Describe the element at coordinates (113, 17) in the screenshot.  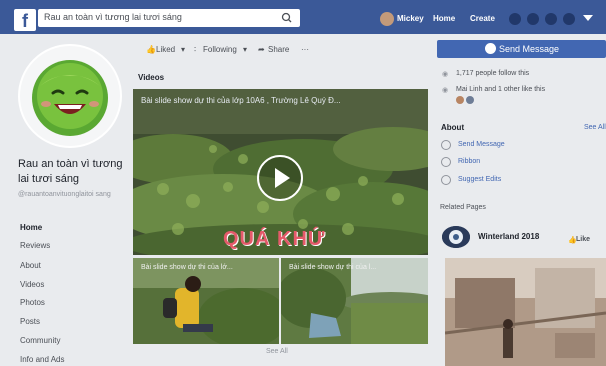
I see `search-input: Rau an toàn vì tương lai tươi sáng` at that location.